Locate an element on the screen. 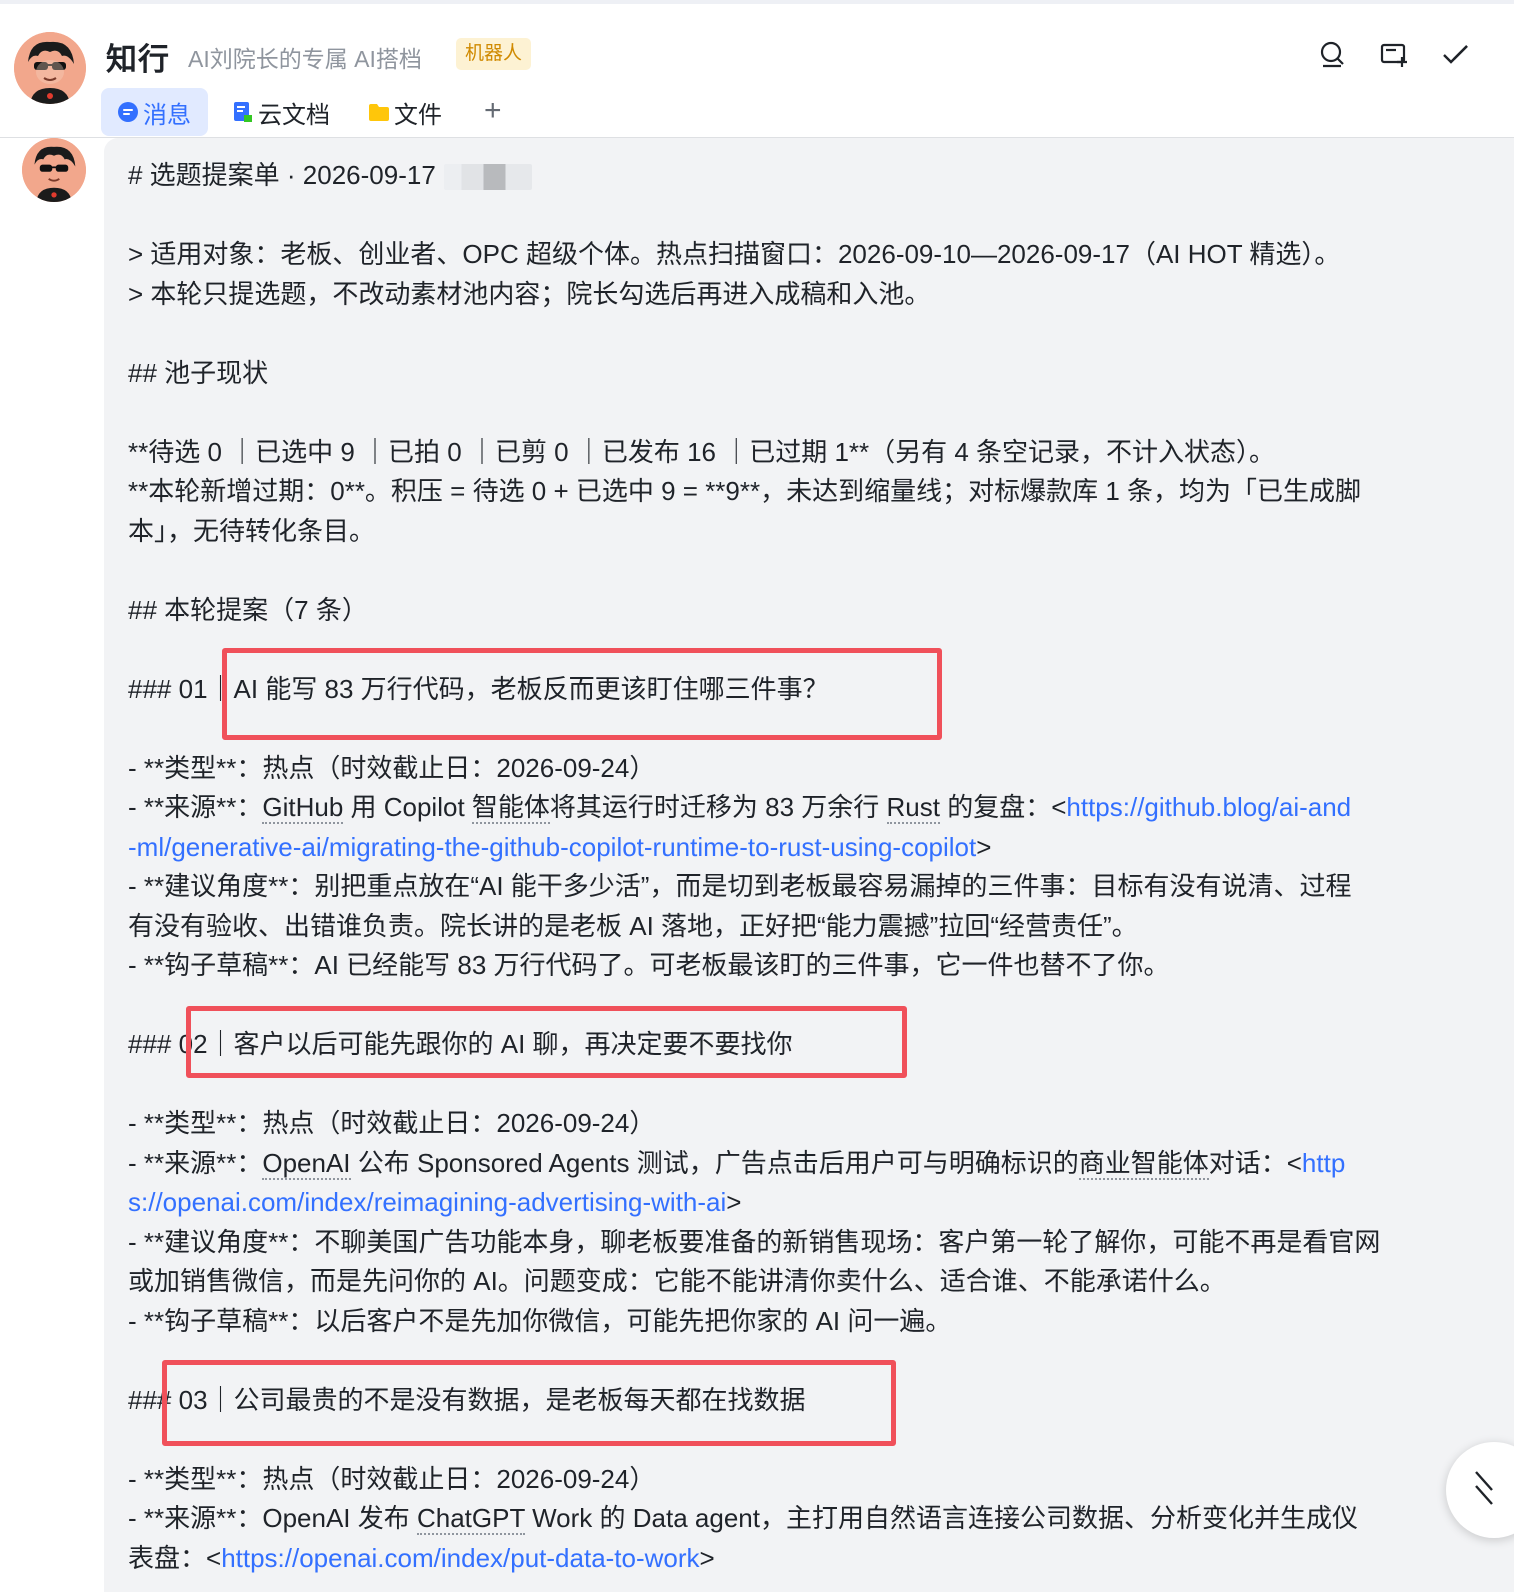 The width and height of the screenshot is (1514, 1592). proposal-heading: ### 01｜AI 能写 83 万行代码，老板反而更该盯住哪三件事？ is located at coordinates (478, 688).